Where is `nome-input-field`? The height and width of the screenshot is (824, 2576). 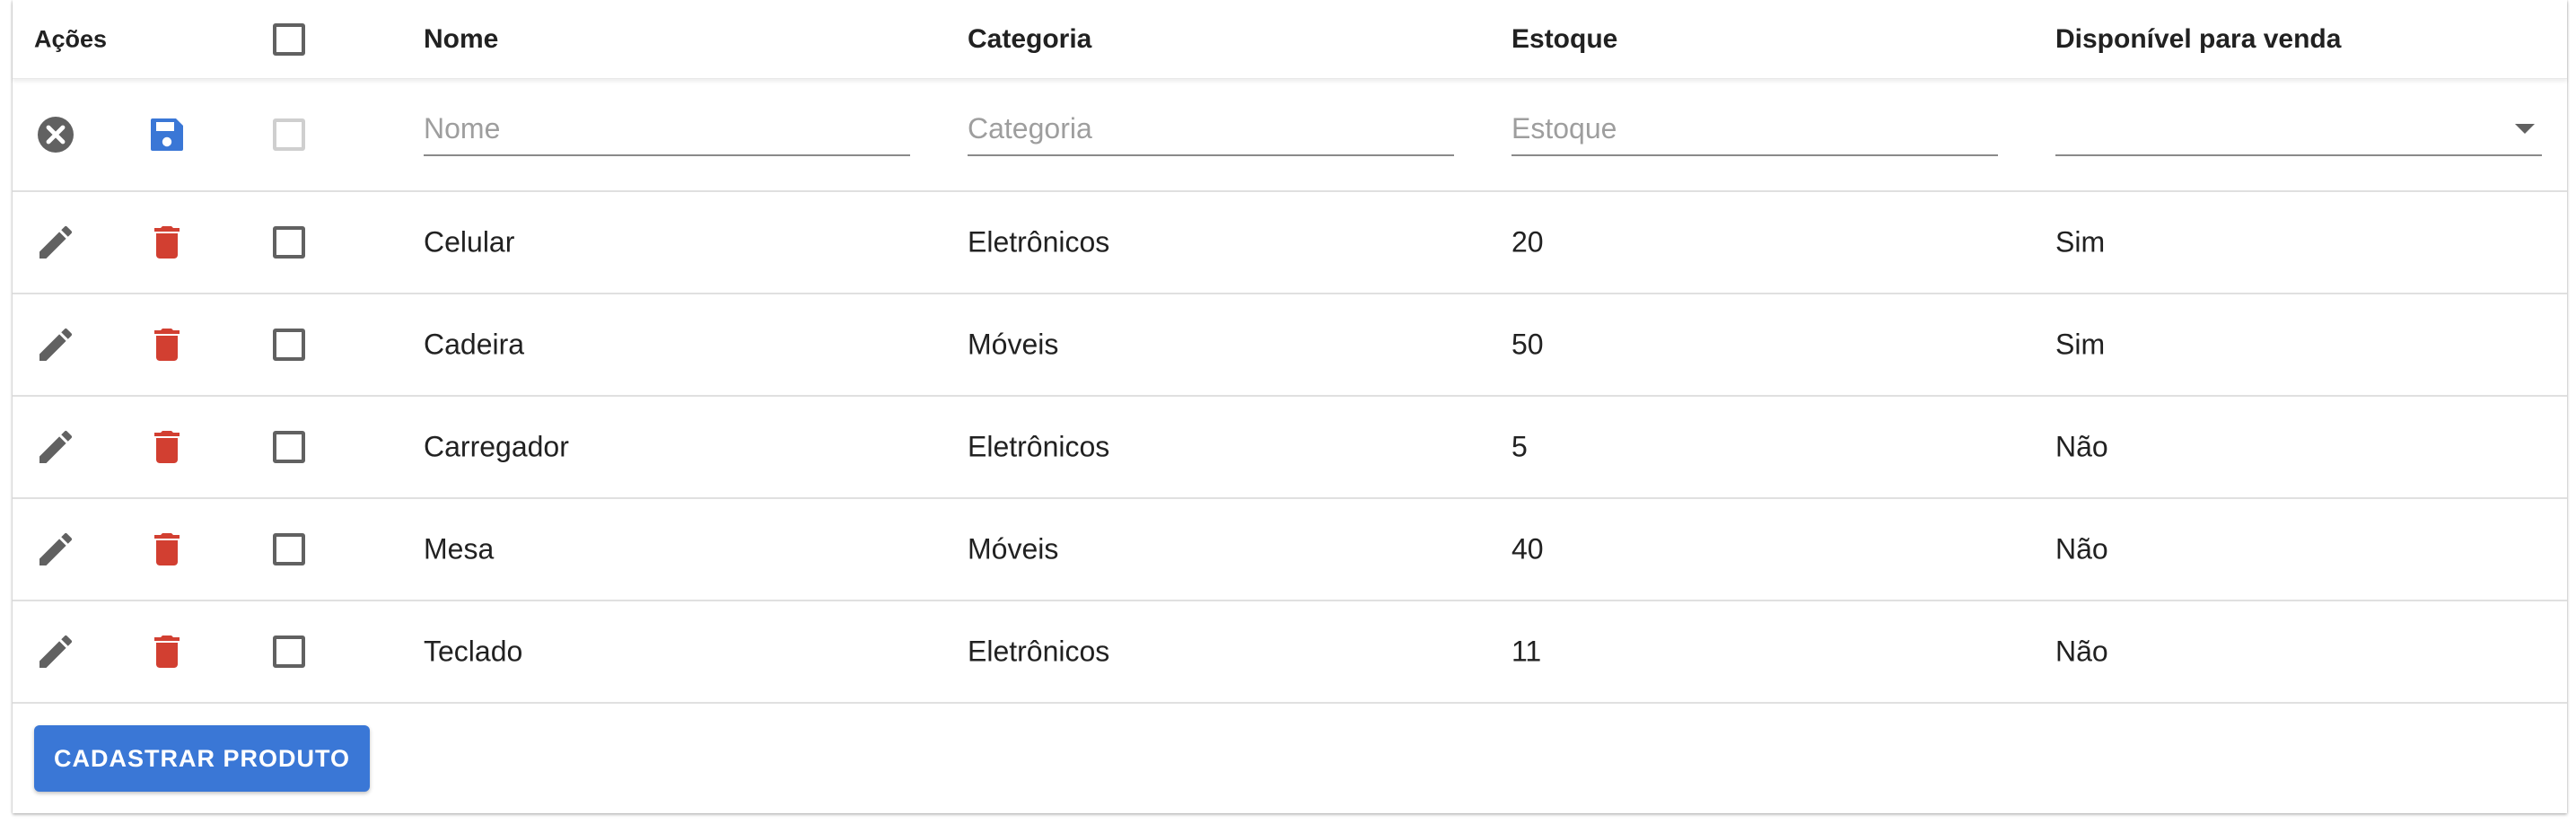
nome-input-field is located at coordinates (667, 128).